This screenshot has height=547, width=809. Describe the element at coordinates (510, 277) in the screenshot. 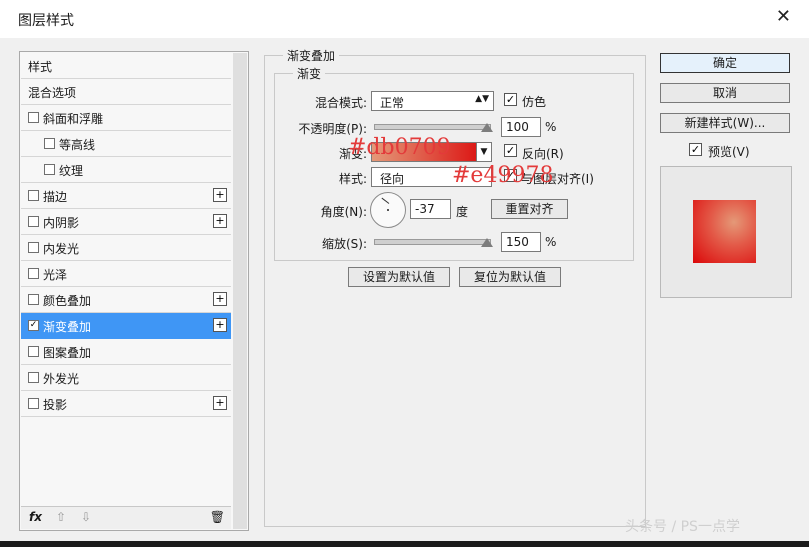

I see `reset-default-button: 复位为默认值` at that location.